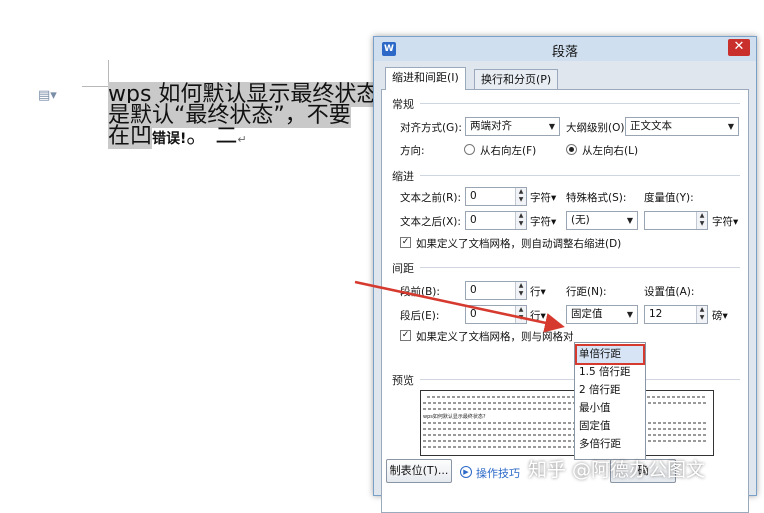 The width and height of the screenshot is (764, 513). What do you see at coordinates (253, 116) in the screenshot?
I see `document-body: wps 如何默认显示最终状态 是默认“最终状态”，不要 在凹错误!。 二↵` at bounding box center [253, 116].